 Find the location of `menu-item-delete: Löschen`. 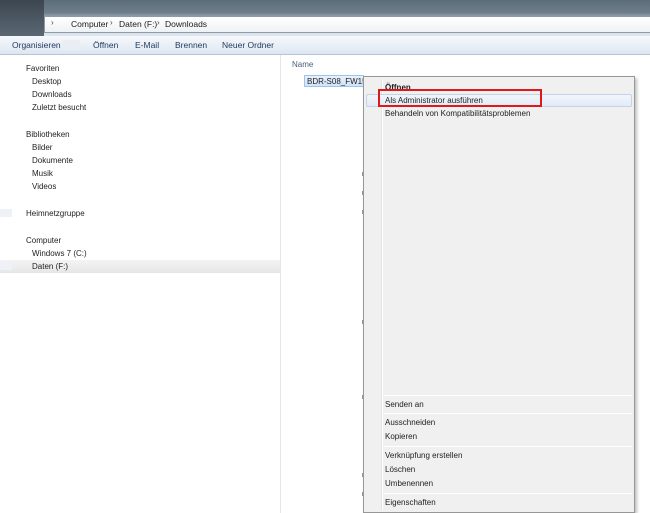

menu-item-delete: Löschen is located at coordinates (400, 469).